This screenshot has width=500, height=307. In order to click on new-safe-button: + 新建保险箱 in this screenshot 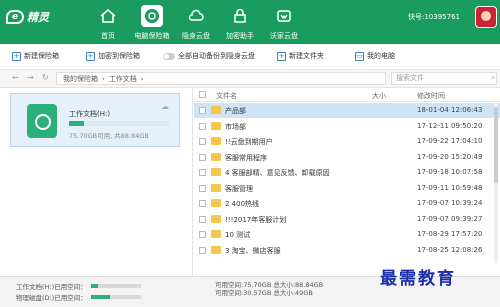, I will do `click(35, 56)`.